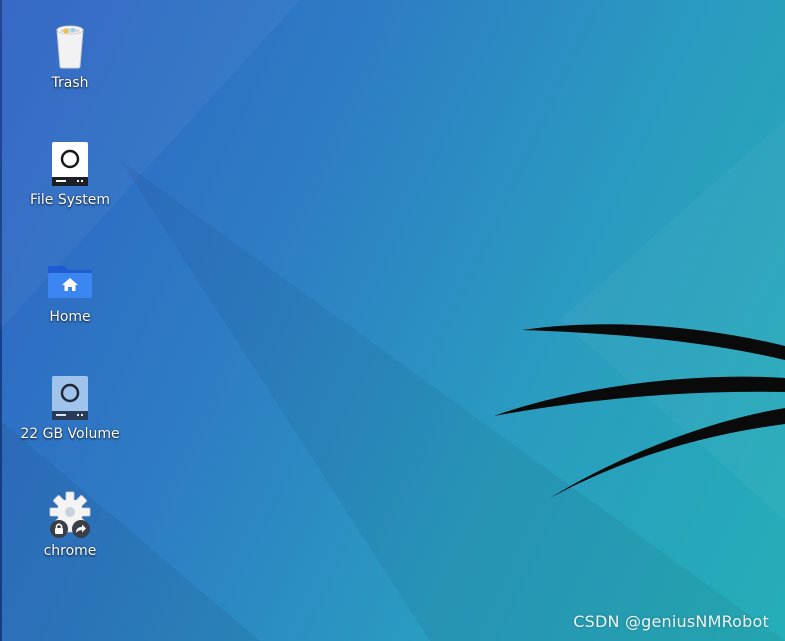 The image size is (785, 641). What do you see at coordinates (70, 163) in the screenshot?
I see `drive-icon` at bounding box center [70, 163].